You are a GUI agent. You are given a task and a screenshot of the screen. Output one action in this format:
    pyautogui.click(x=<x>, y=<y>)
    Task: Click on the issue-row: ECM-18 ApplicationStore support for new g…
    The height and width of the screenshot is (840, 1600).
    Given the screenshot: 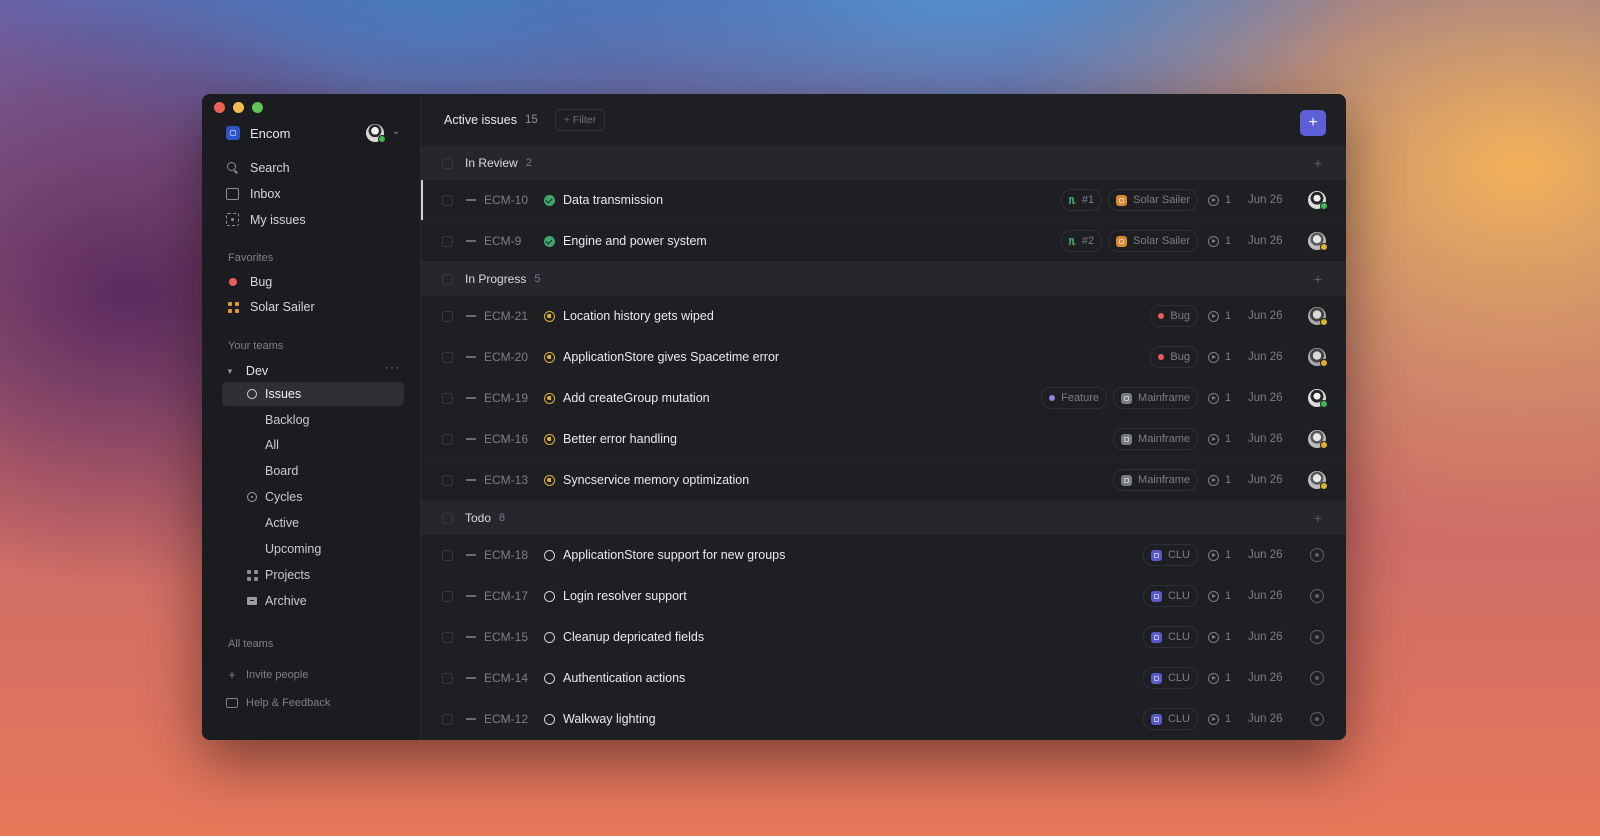 What is the action you would take?
    pyautogui.click(x=883, y=555)
    